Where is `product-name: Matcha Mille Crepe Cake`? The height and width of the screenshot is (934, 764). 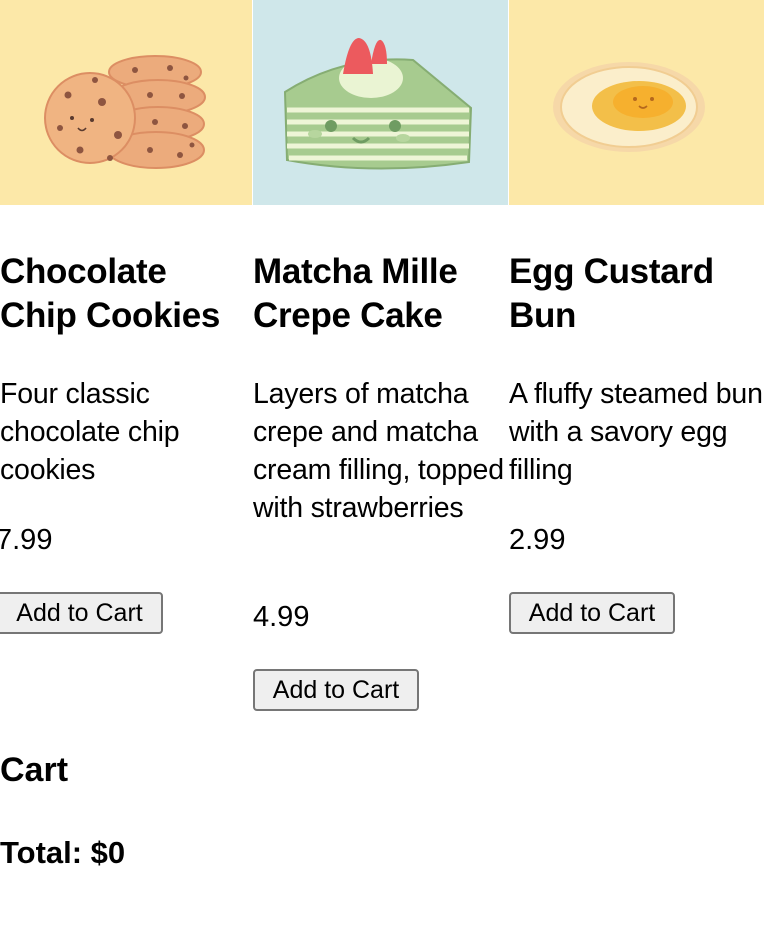
product-name: Matcha Mille Crepe Cake is located at coordinates (355, 293).